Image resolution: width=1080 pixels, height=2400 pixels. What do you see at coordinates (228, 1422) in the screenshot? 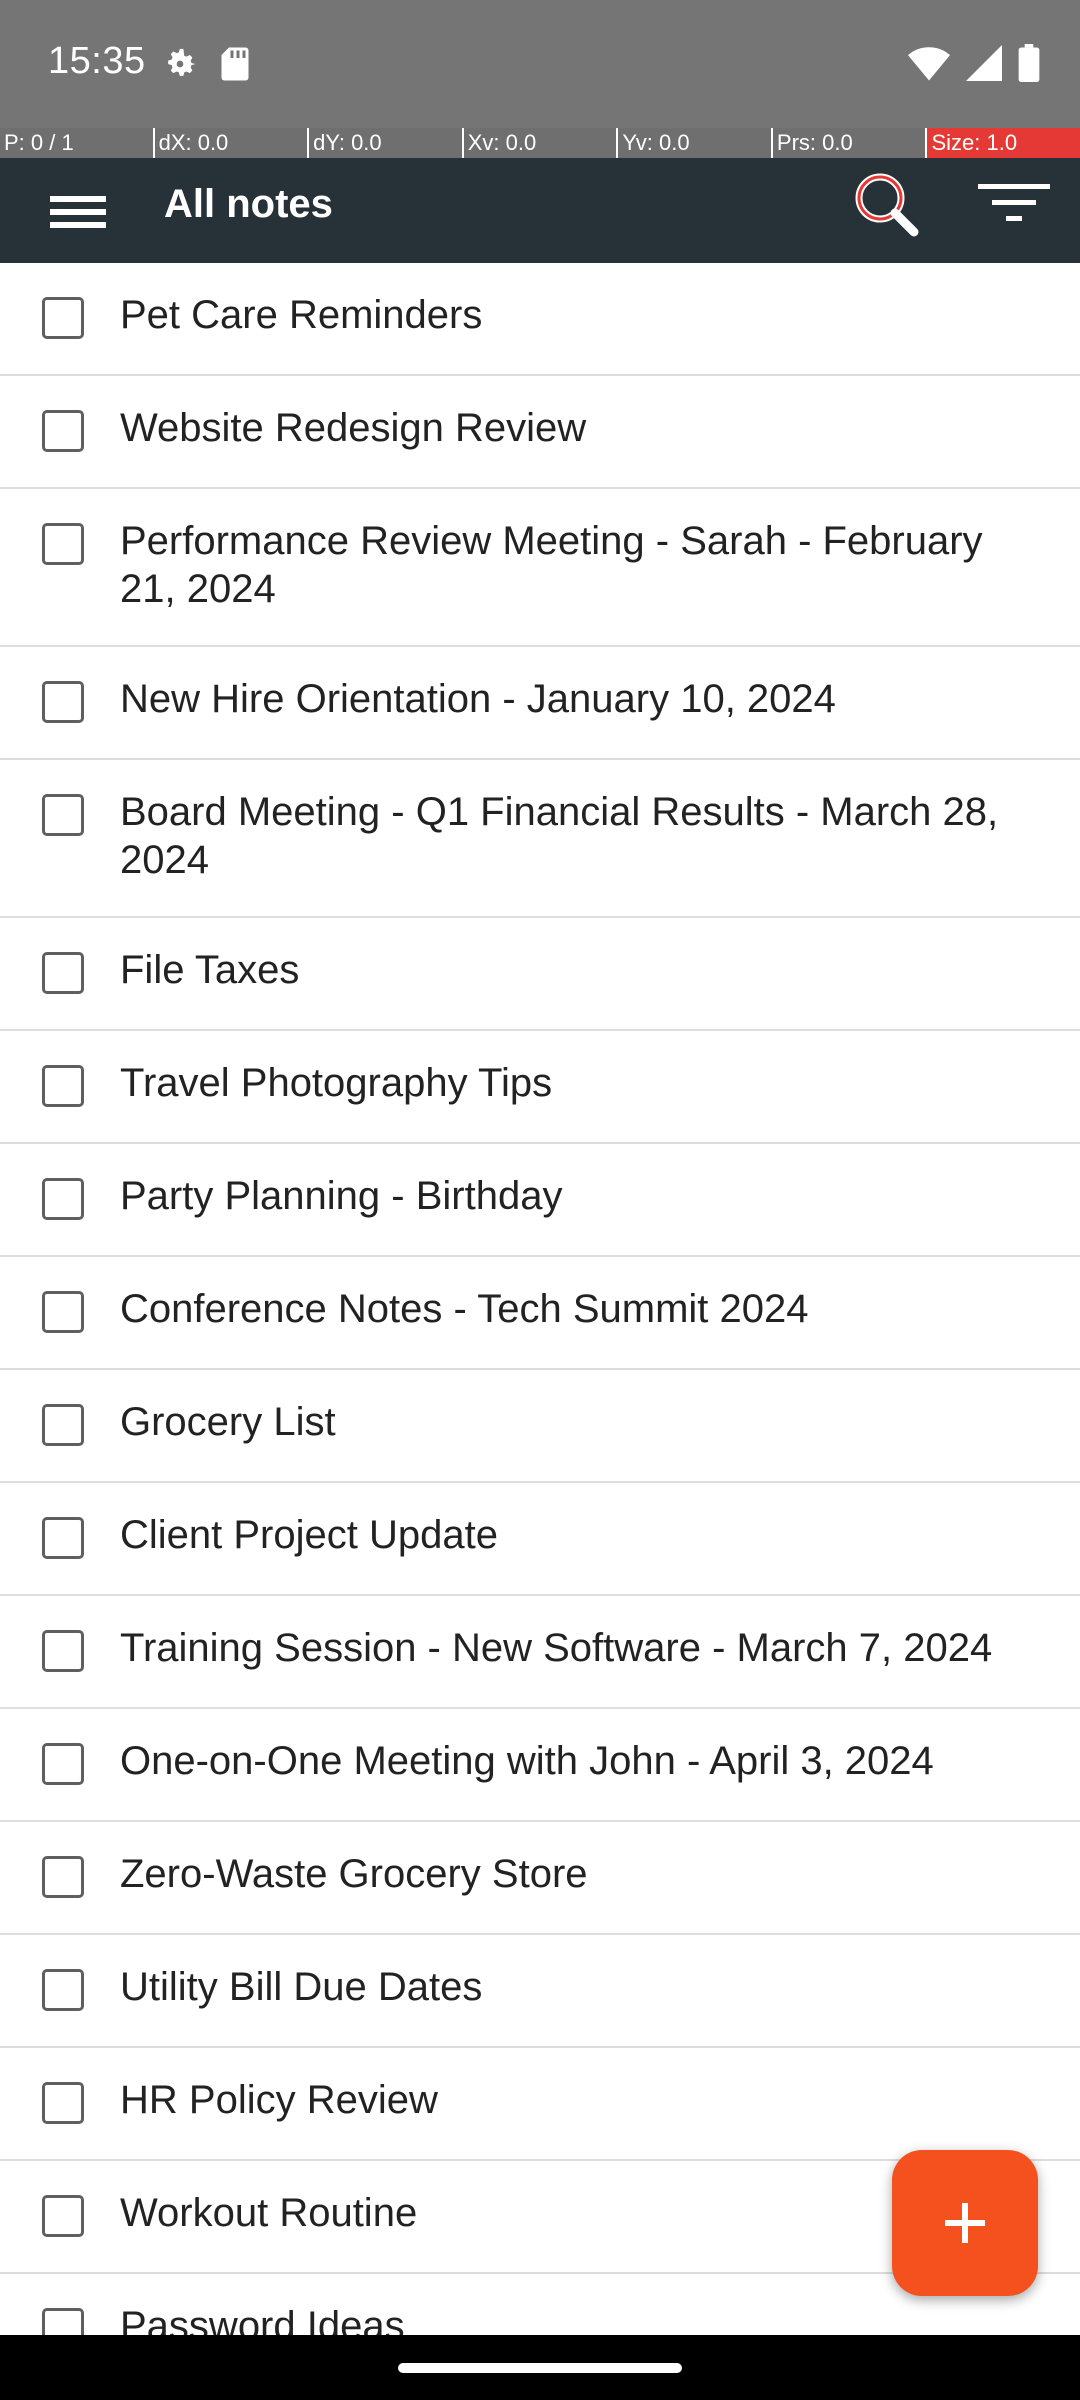
I see `note-title: Grocery List` at bounding box center [228, 1422].